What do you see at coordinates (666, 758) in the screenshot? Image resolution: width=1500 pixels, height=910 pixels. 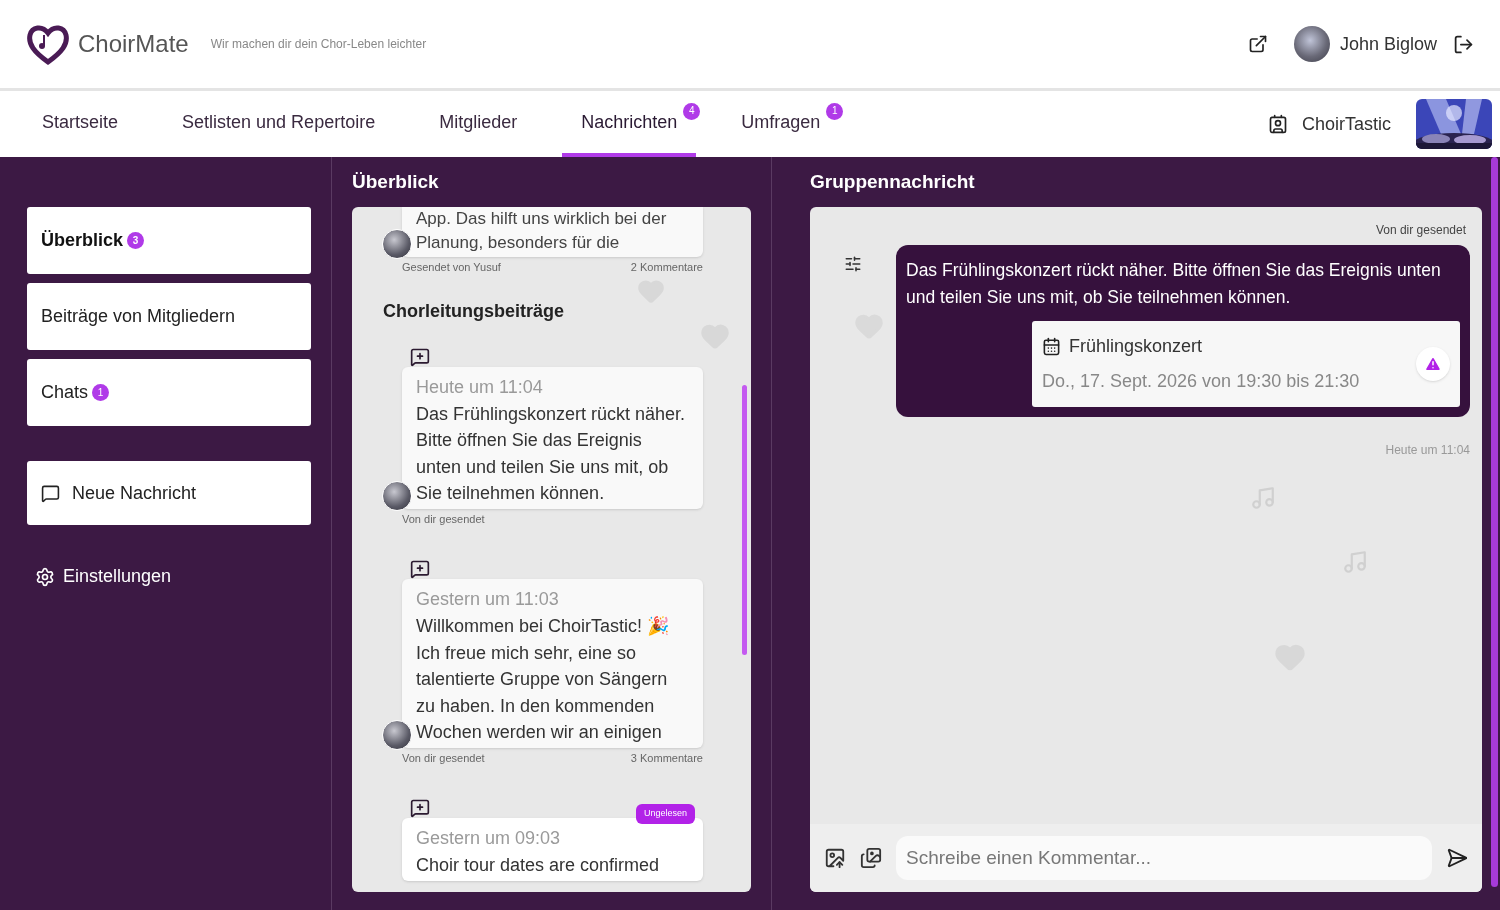 I see `comment-count: 3 Kommentare` at bounding box center [666, 758].